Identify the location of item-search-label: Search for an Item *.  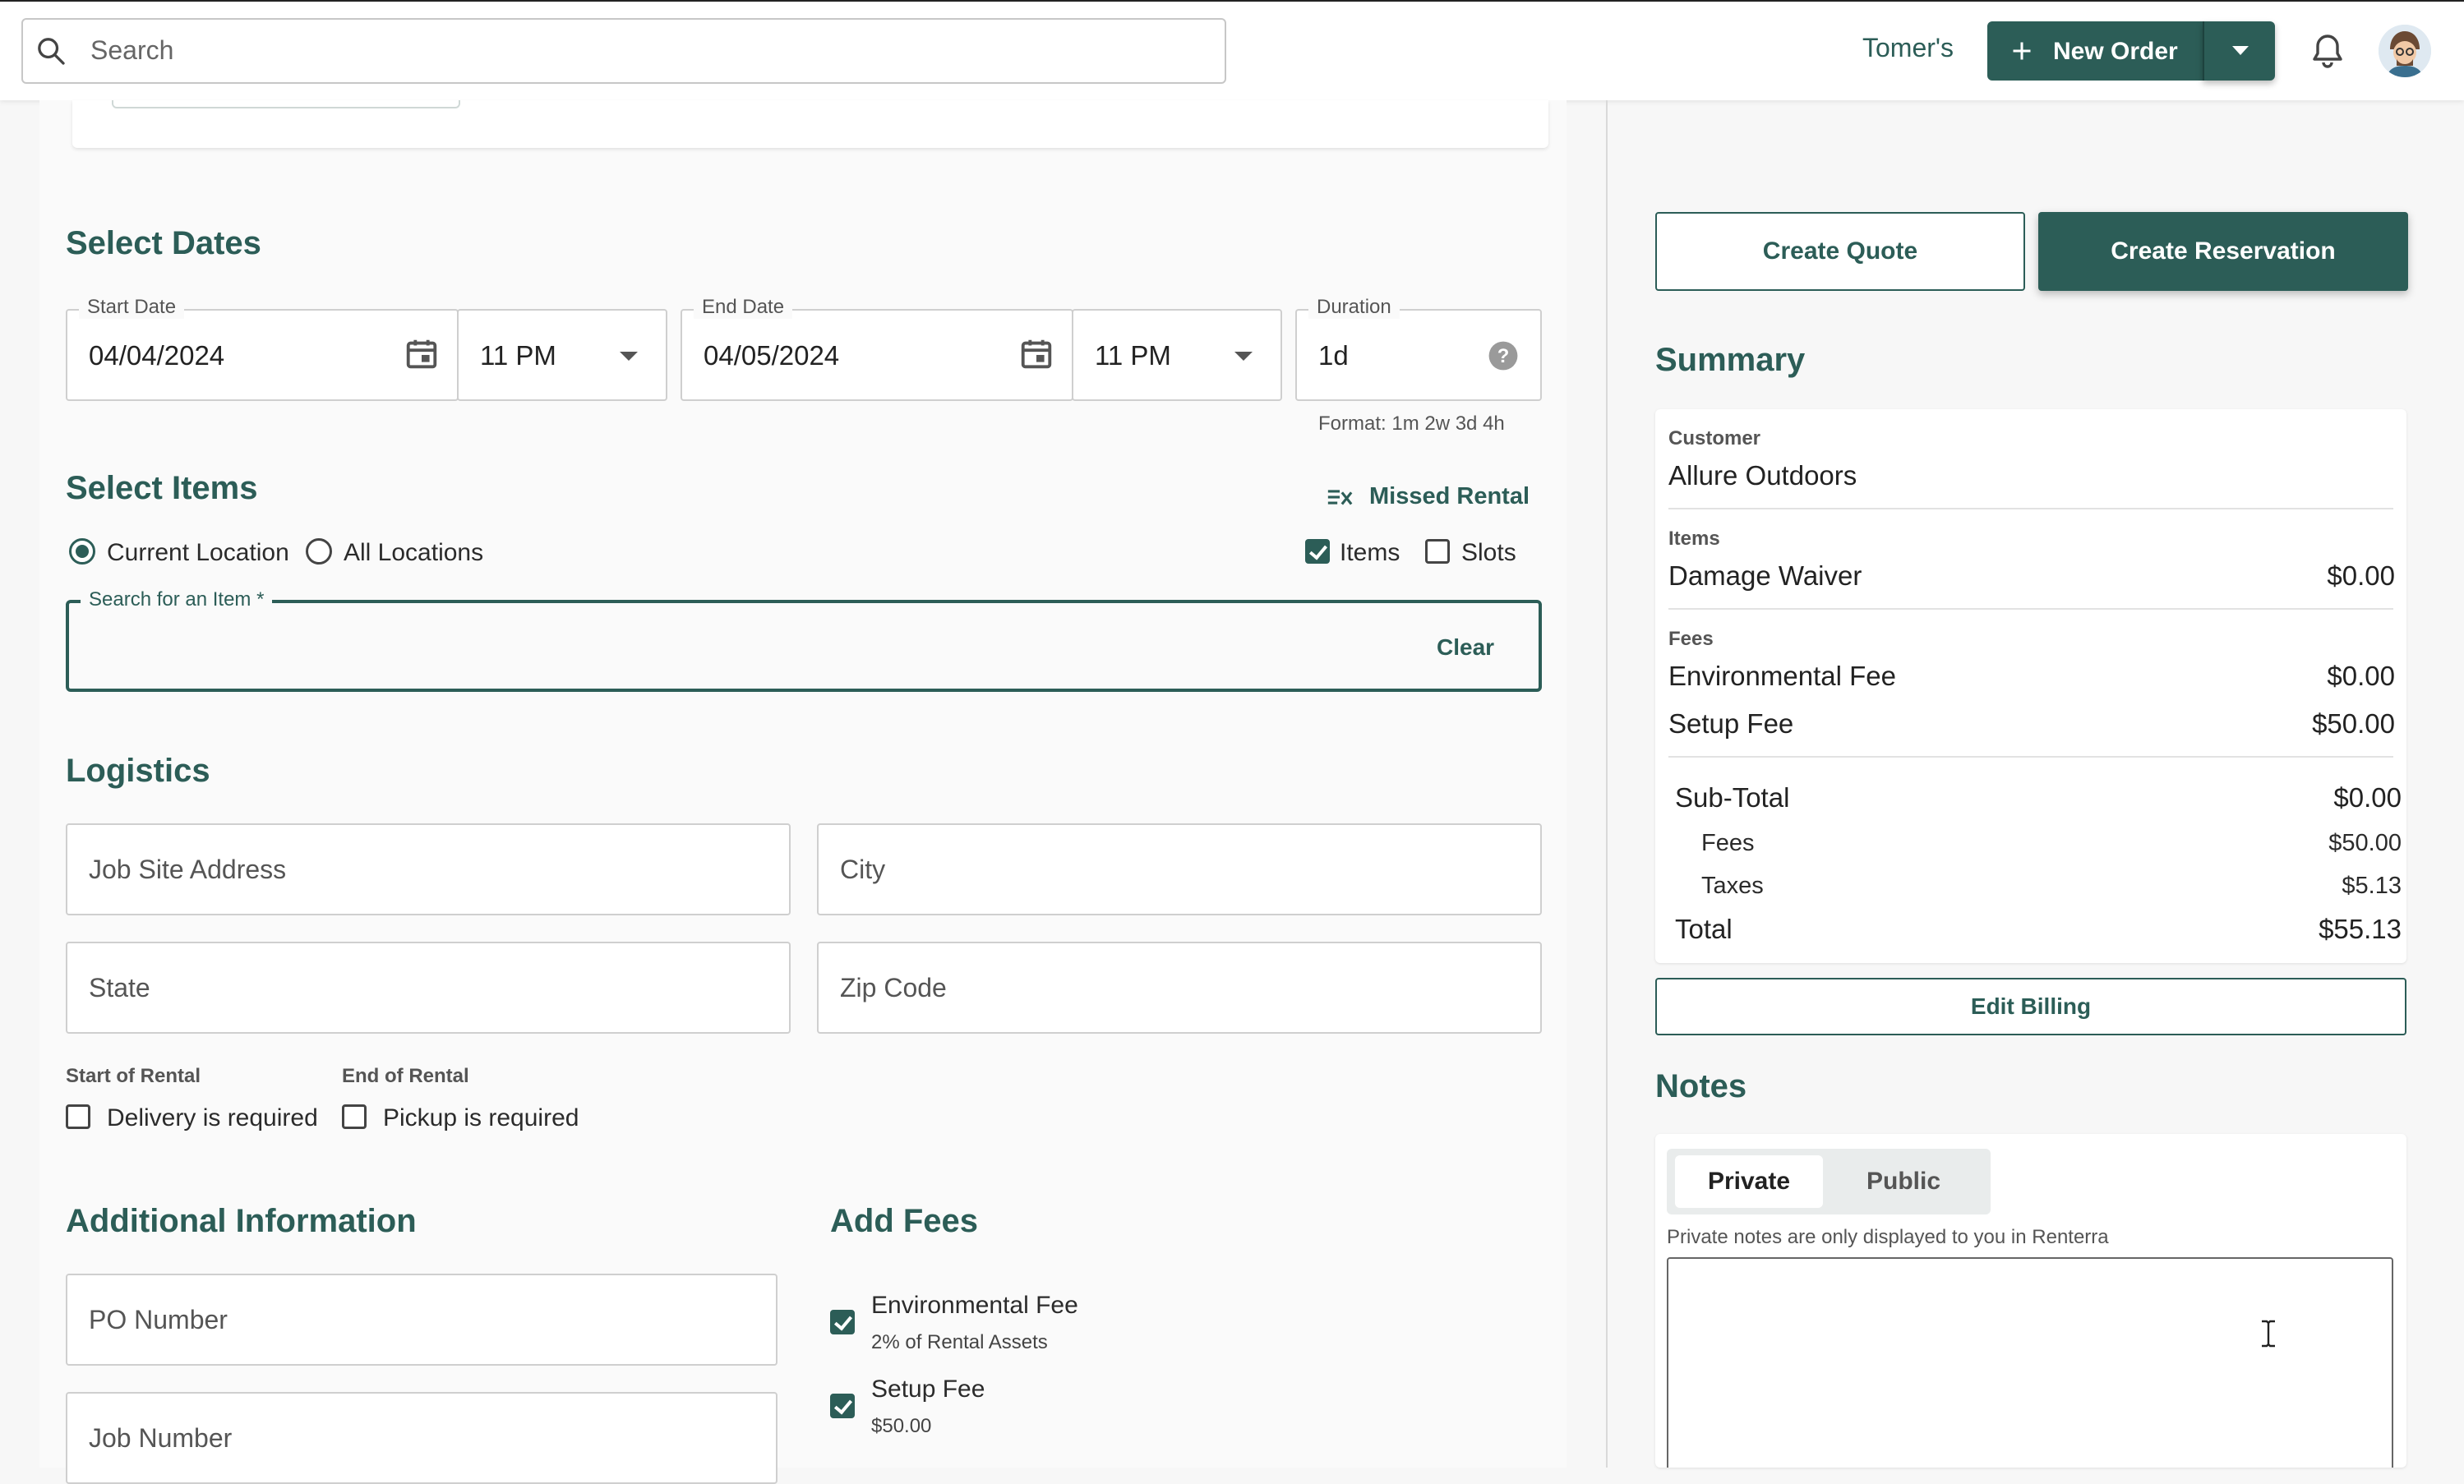
(177, 600).